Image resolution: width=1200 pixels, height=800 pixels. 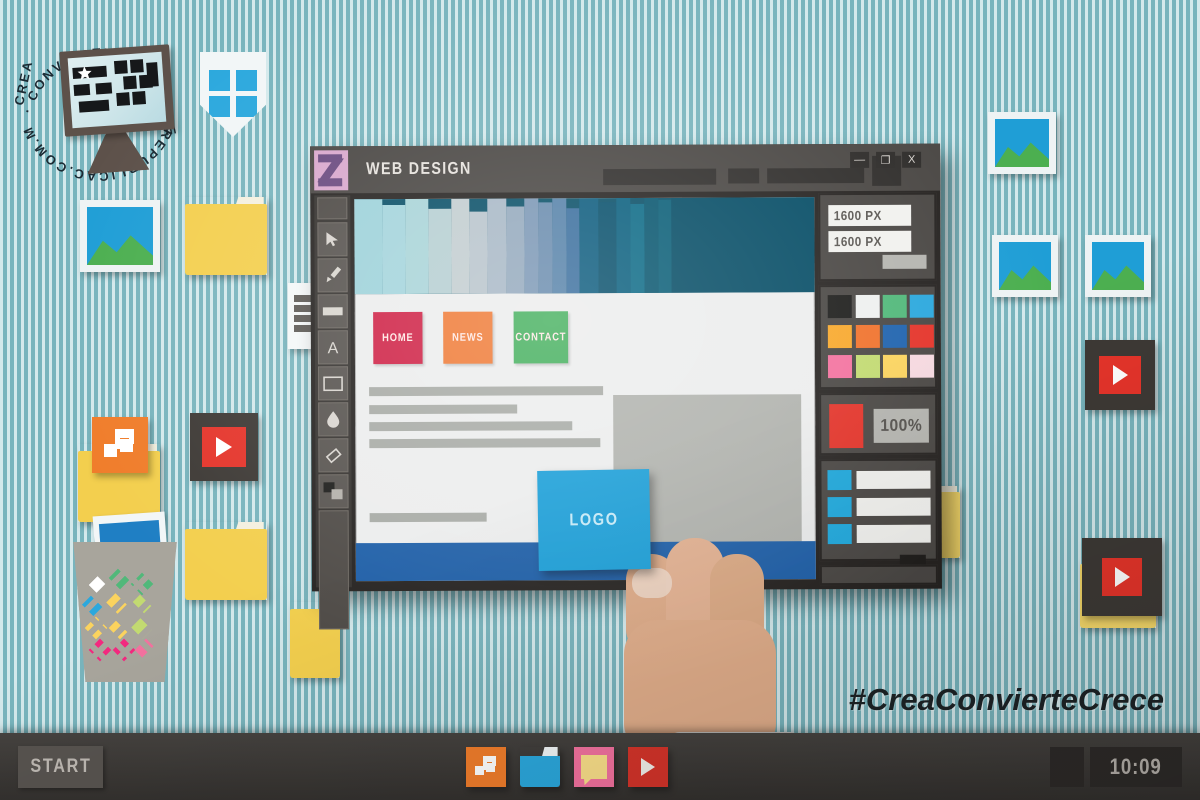 I want to click on size-panel: 1600 PX 1600 PX, so click(x=877, y=237).